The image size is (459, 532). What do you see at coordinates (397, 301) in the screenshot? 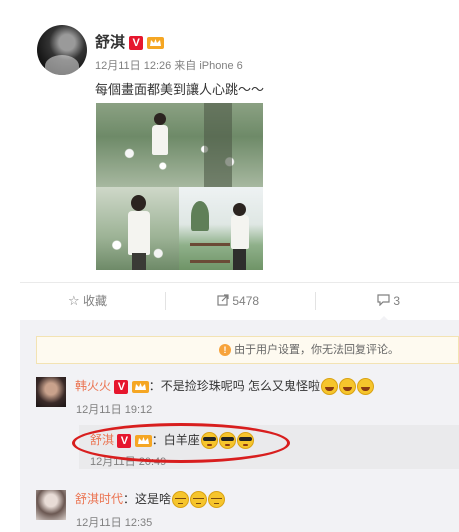
I see `comment-count: 3` at bounding box center [397, 301].